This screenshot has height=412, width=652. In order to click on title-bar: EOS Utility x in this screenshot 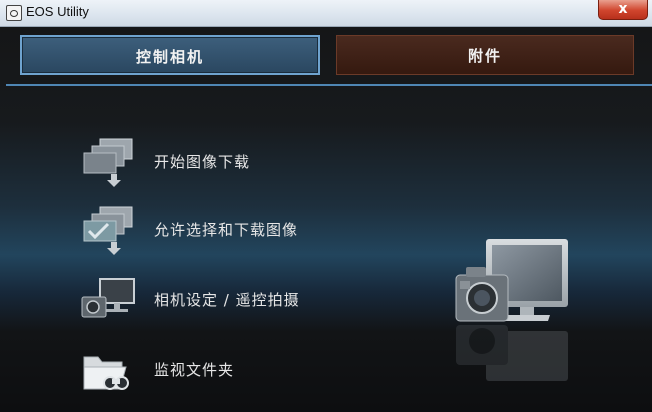, I will do `click(326, 13)`.